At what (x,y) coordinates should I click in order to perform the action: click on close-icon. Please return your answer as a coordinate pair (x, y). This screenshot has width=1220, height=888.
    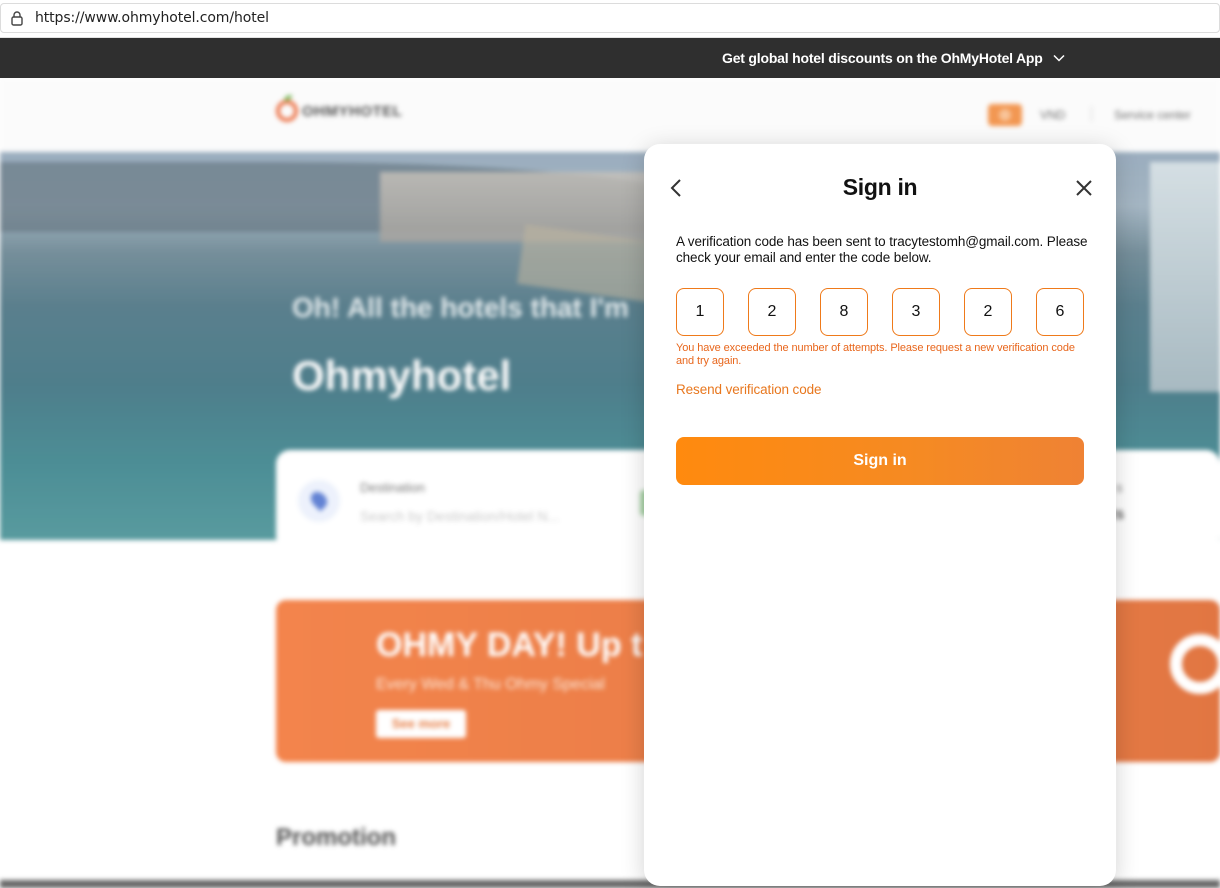
    Looking at the image, I should click on (1084, 188).